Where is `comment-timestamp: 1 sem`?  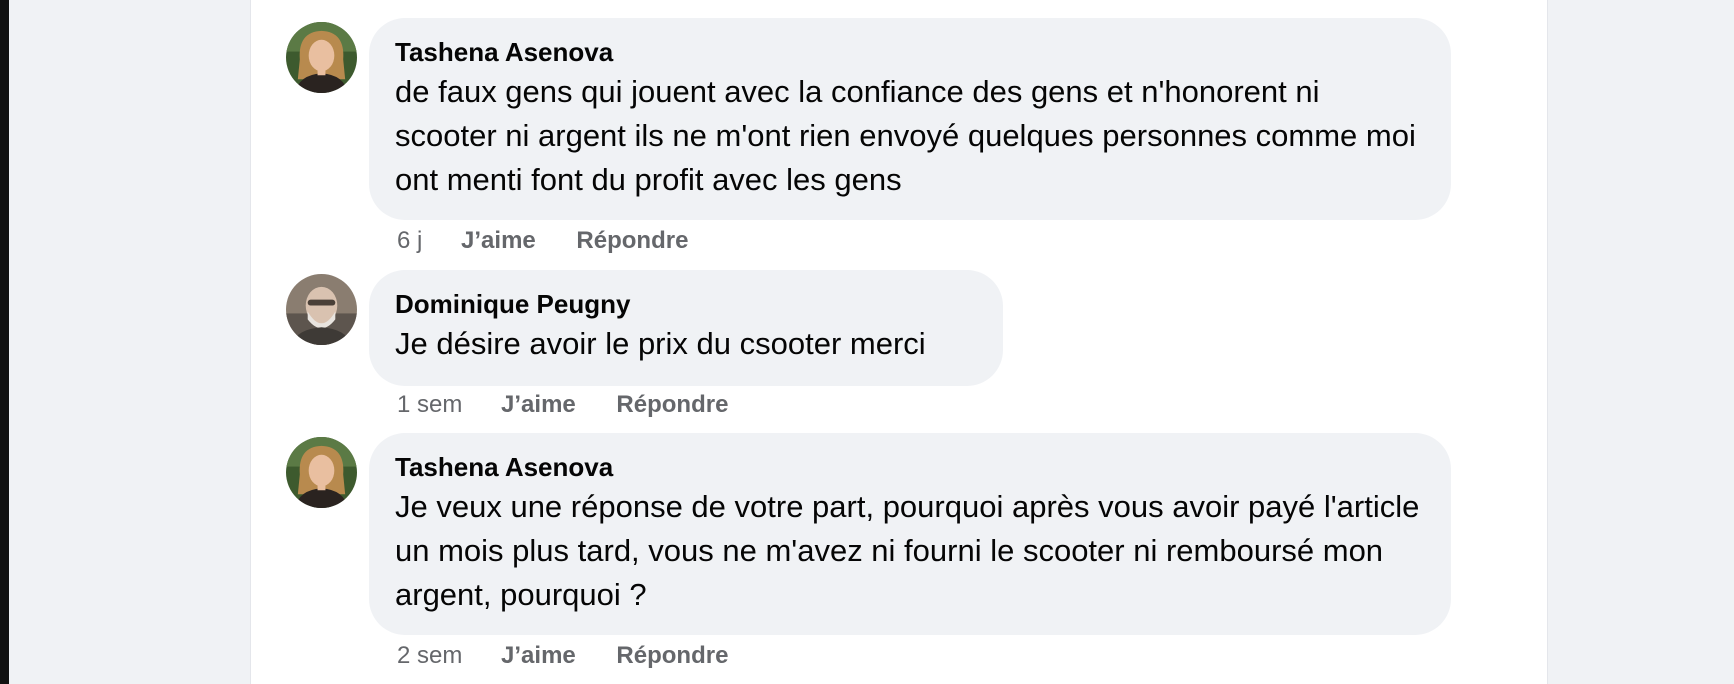 comment-timestamp: 1 sem is located at coordinates (429, 404).